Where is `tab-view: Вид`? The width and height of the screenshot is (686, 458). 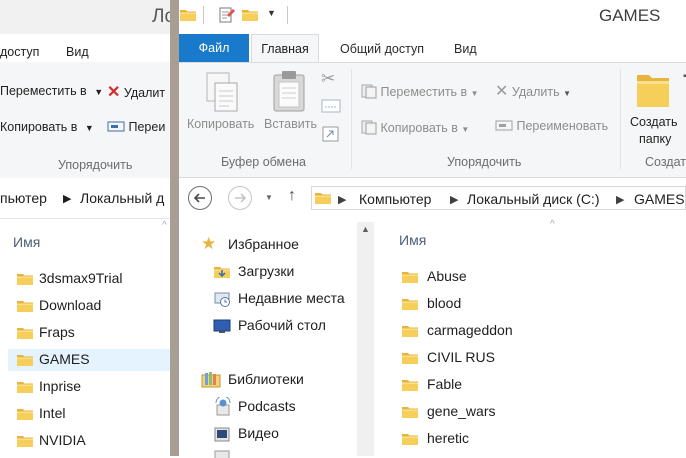
tab-view: Вид is located at coordinates (465, 49).